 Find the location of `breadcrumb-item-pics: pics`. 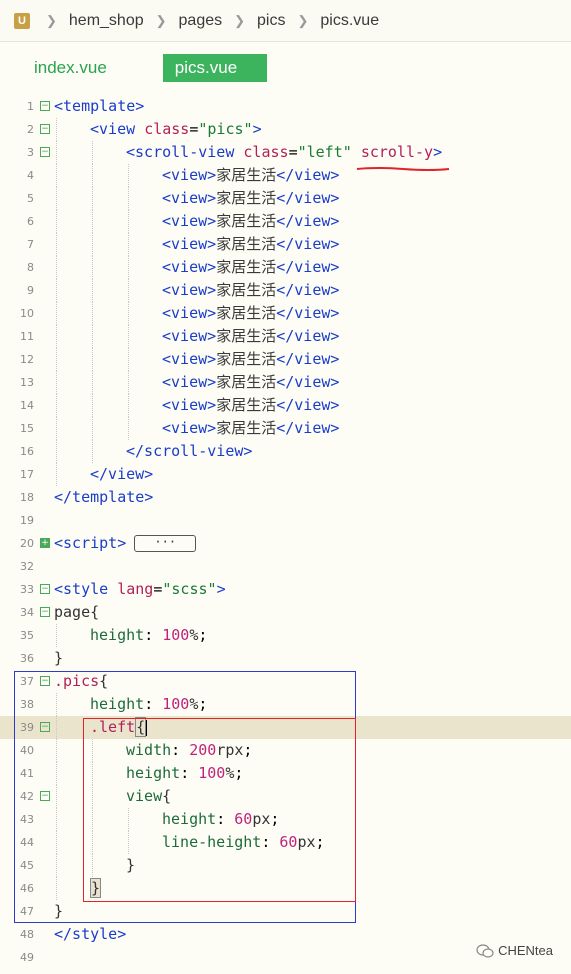

breadcrumb-item-pics: pics is located at coordinates (271, 21).